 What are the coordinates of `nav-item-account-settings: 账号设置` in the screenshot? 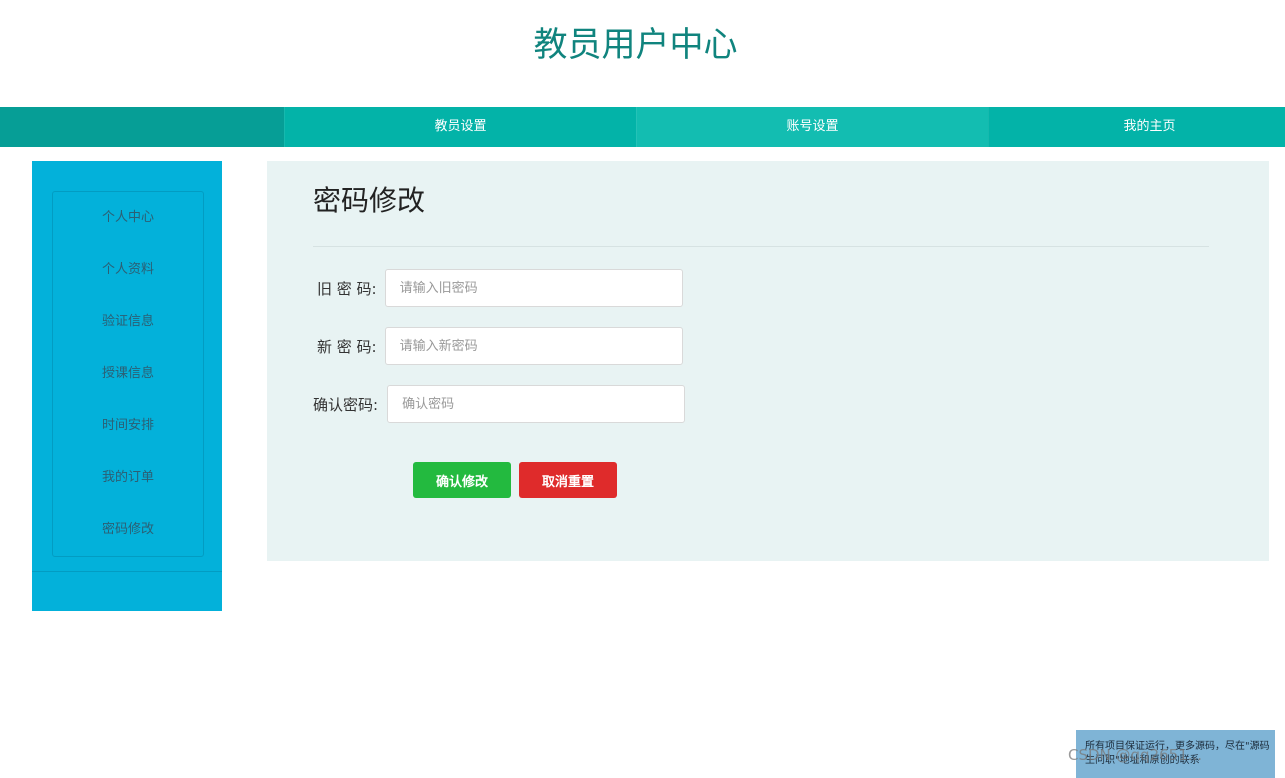 It's located at (812, 127).